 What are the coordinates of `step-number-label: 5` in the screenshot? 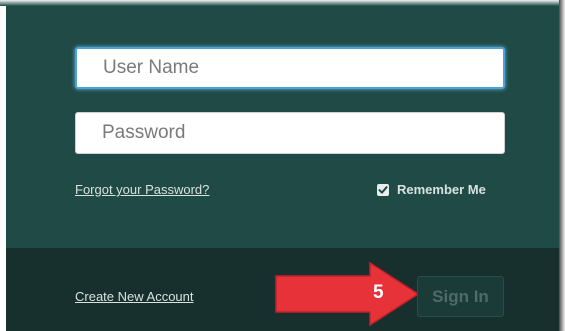 It's located at (378, 292).